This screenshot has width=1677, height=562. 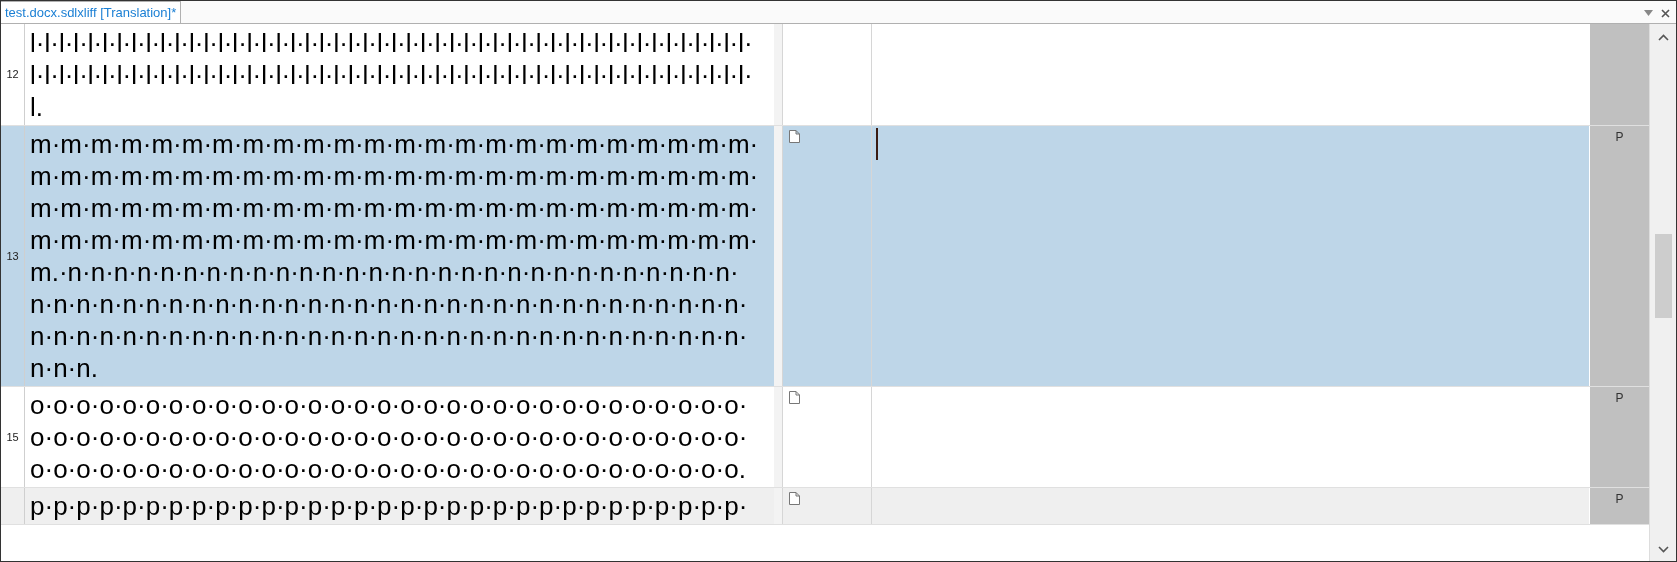 I want to click on scroll-up-icon, so click(x=1663, y=37).